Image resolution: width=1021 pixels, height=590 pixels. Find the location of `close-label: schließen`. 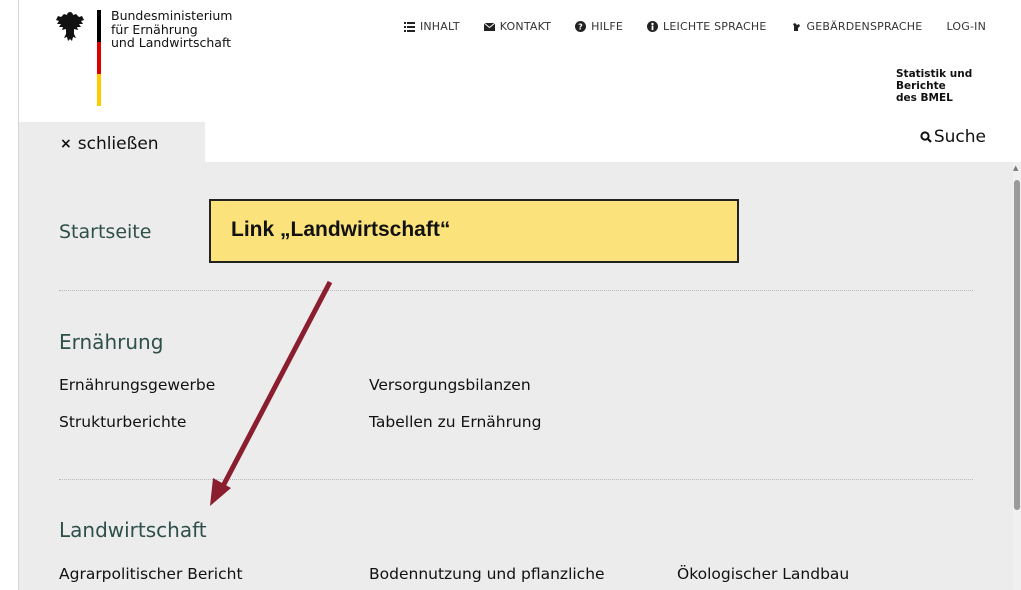

close-label: schließen is located at coordinates (118, 144).